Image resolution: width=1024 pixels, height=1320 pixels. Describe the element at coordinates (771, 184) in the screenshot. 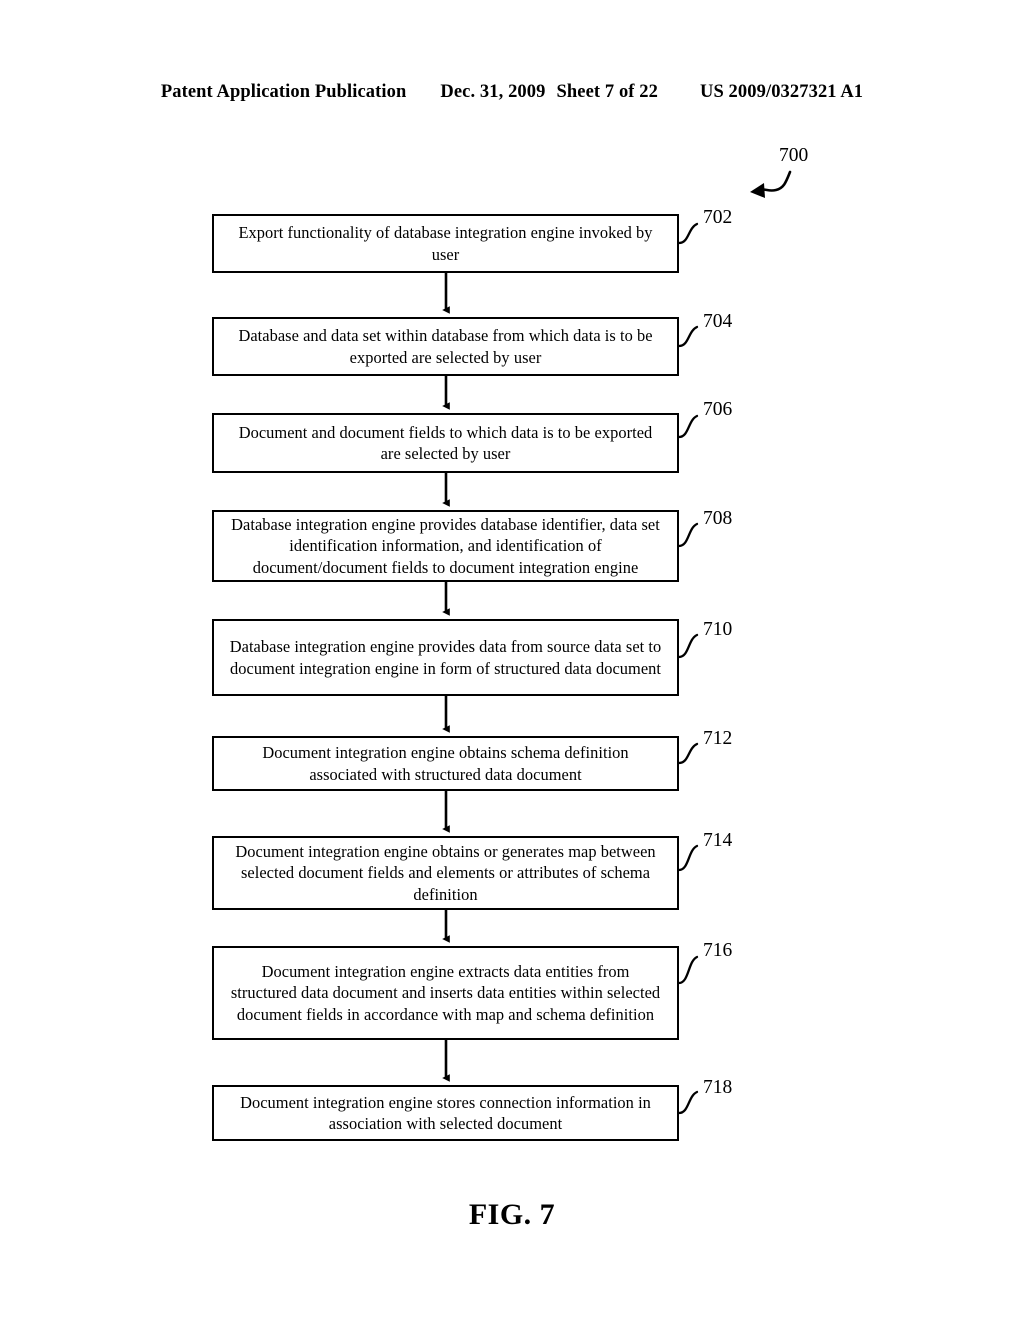

I see `figure-ref-pointer-icon` at that location.